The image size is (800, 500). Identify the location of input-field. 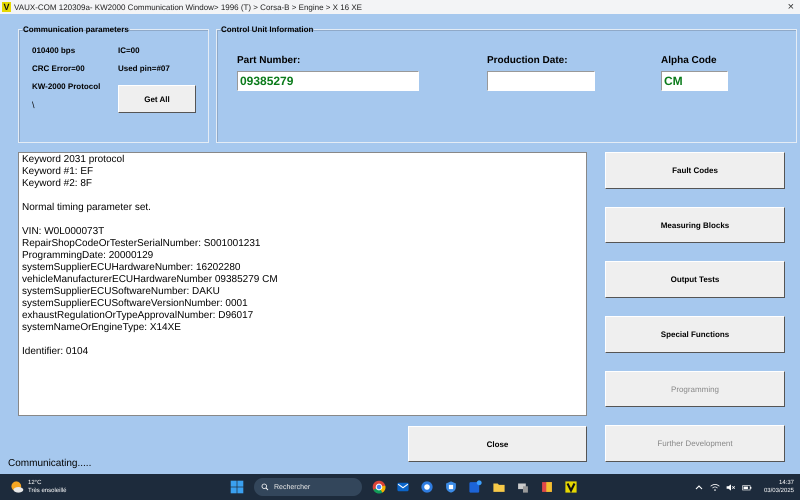
(541, 81).